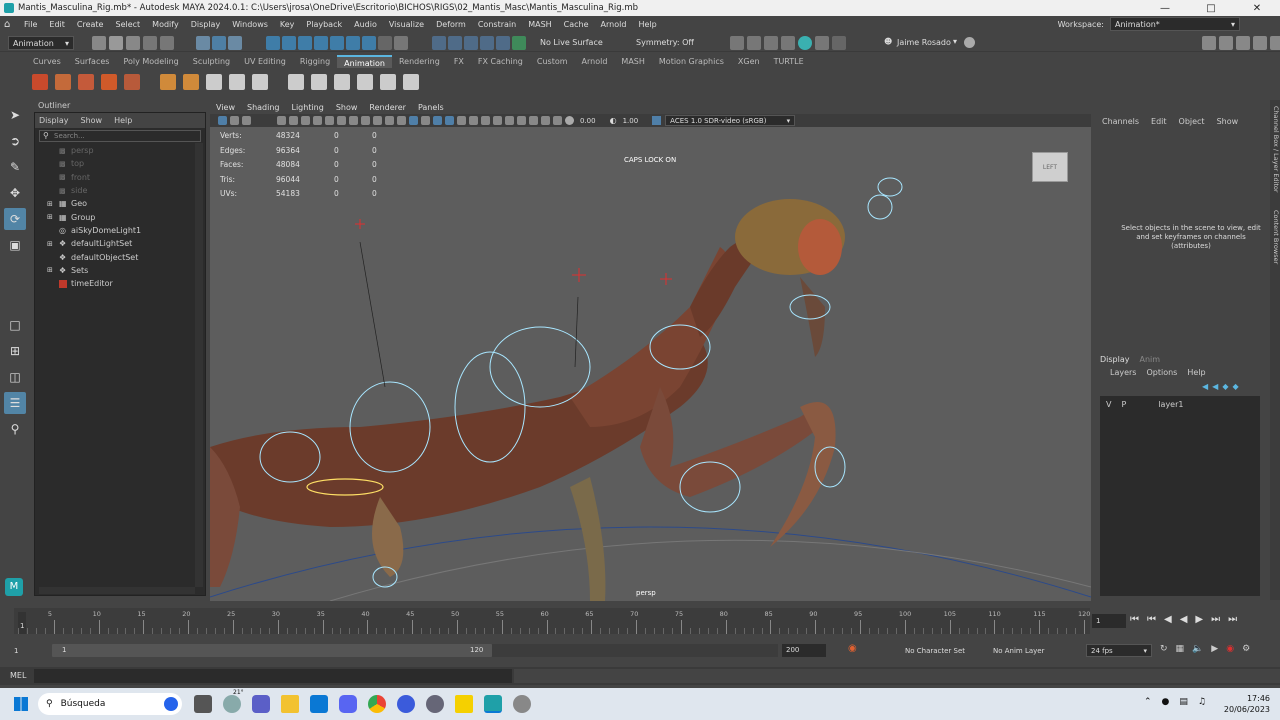 The image size is (1280, 720). Describe the element at coordinates (1151, 619) in the screenshot. I see `step-back-key-icon: ⏮` at that location.